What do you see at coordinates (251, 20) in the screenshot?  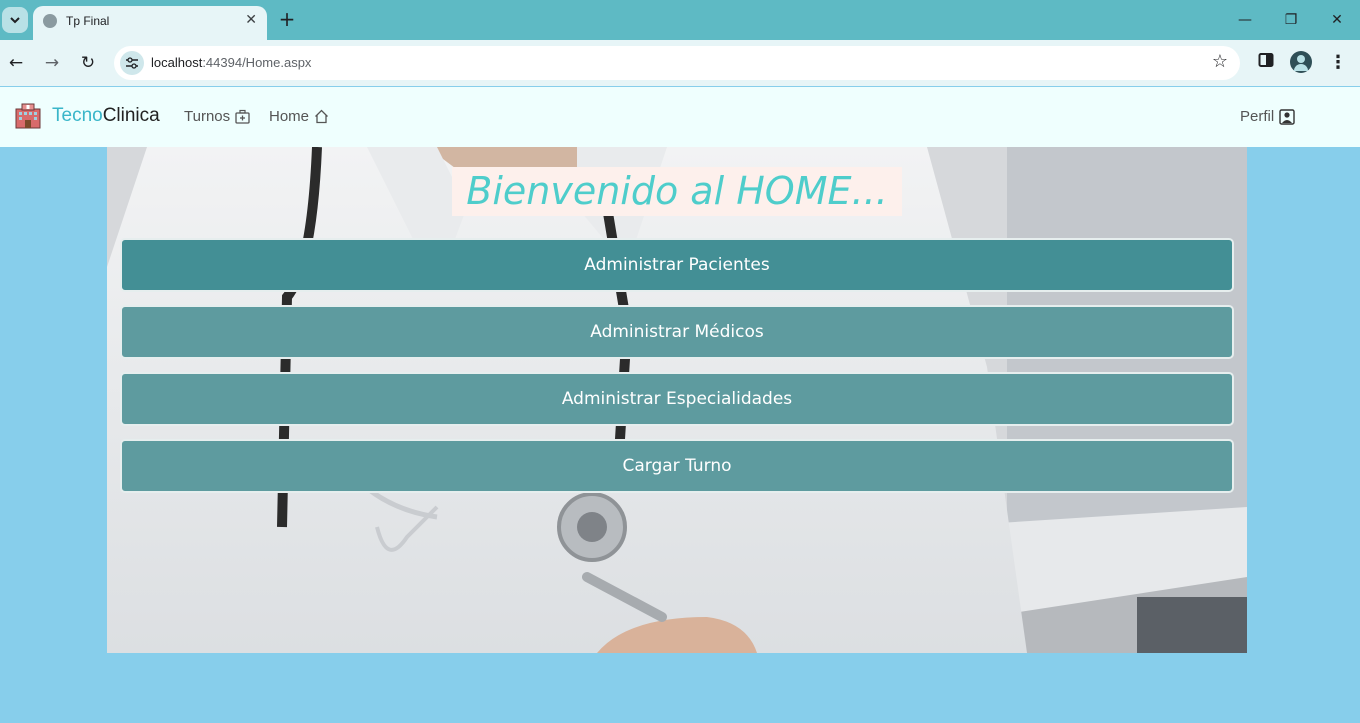 I see `close-tab-icon: ✕` at bounding box center [251, 20].